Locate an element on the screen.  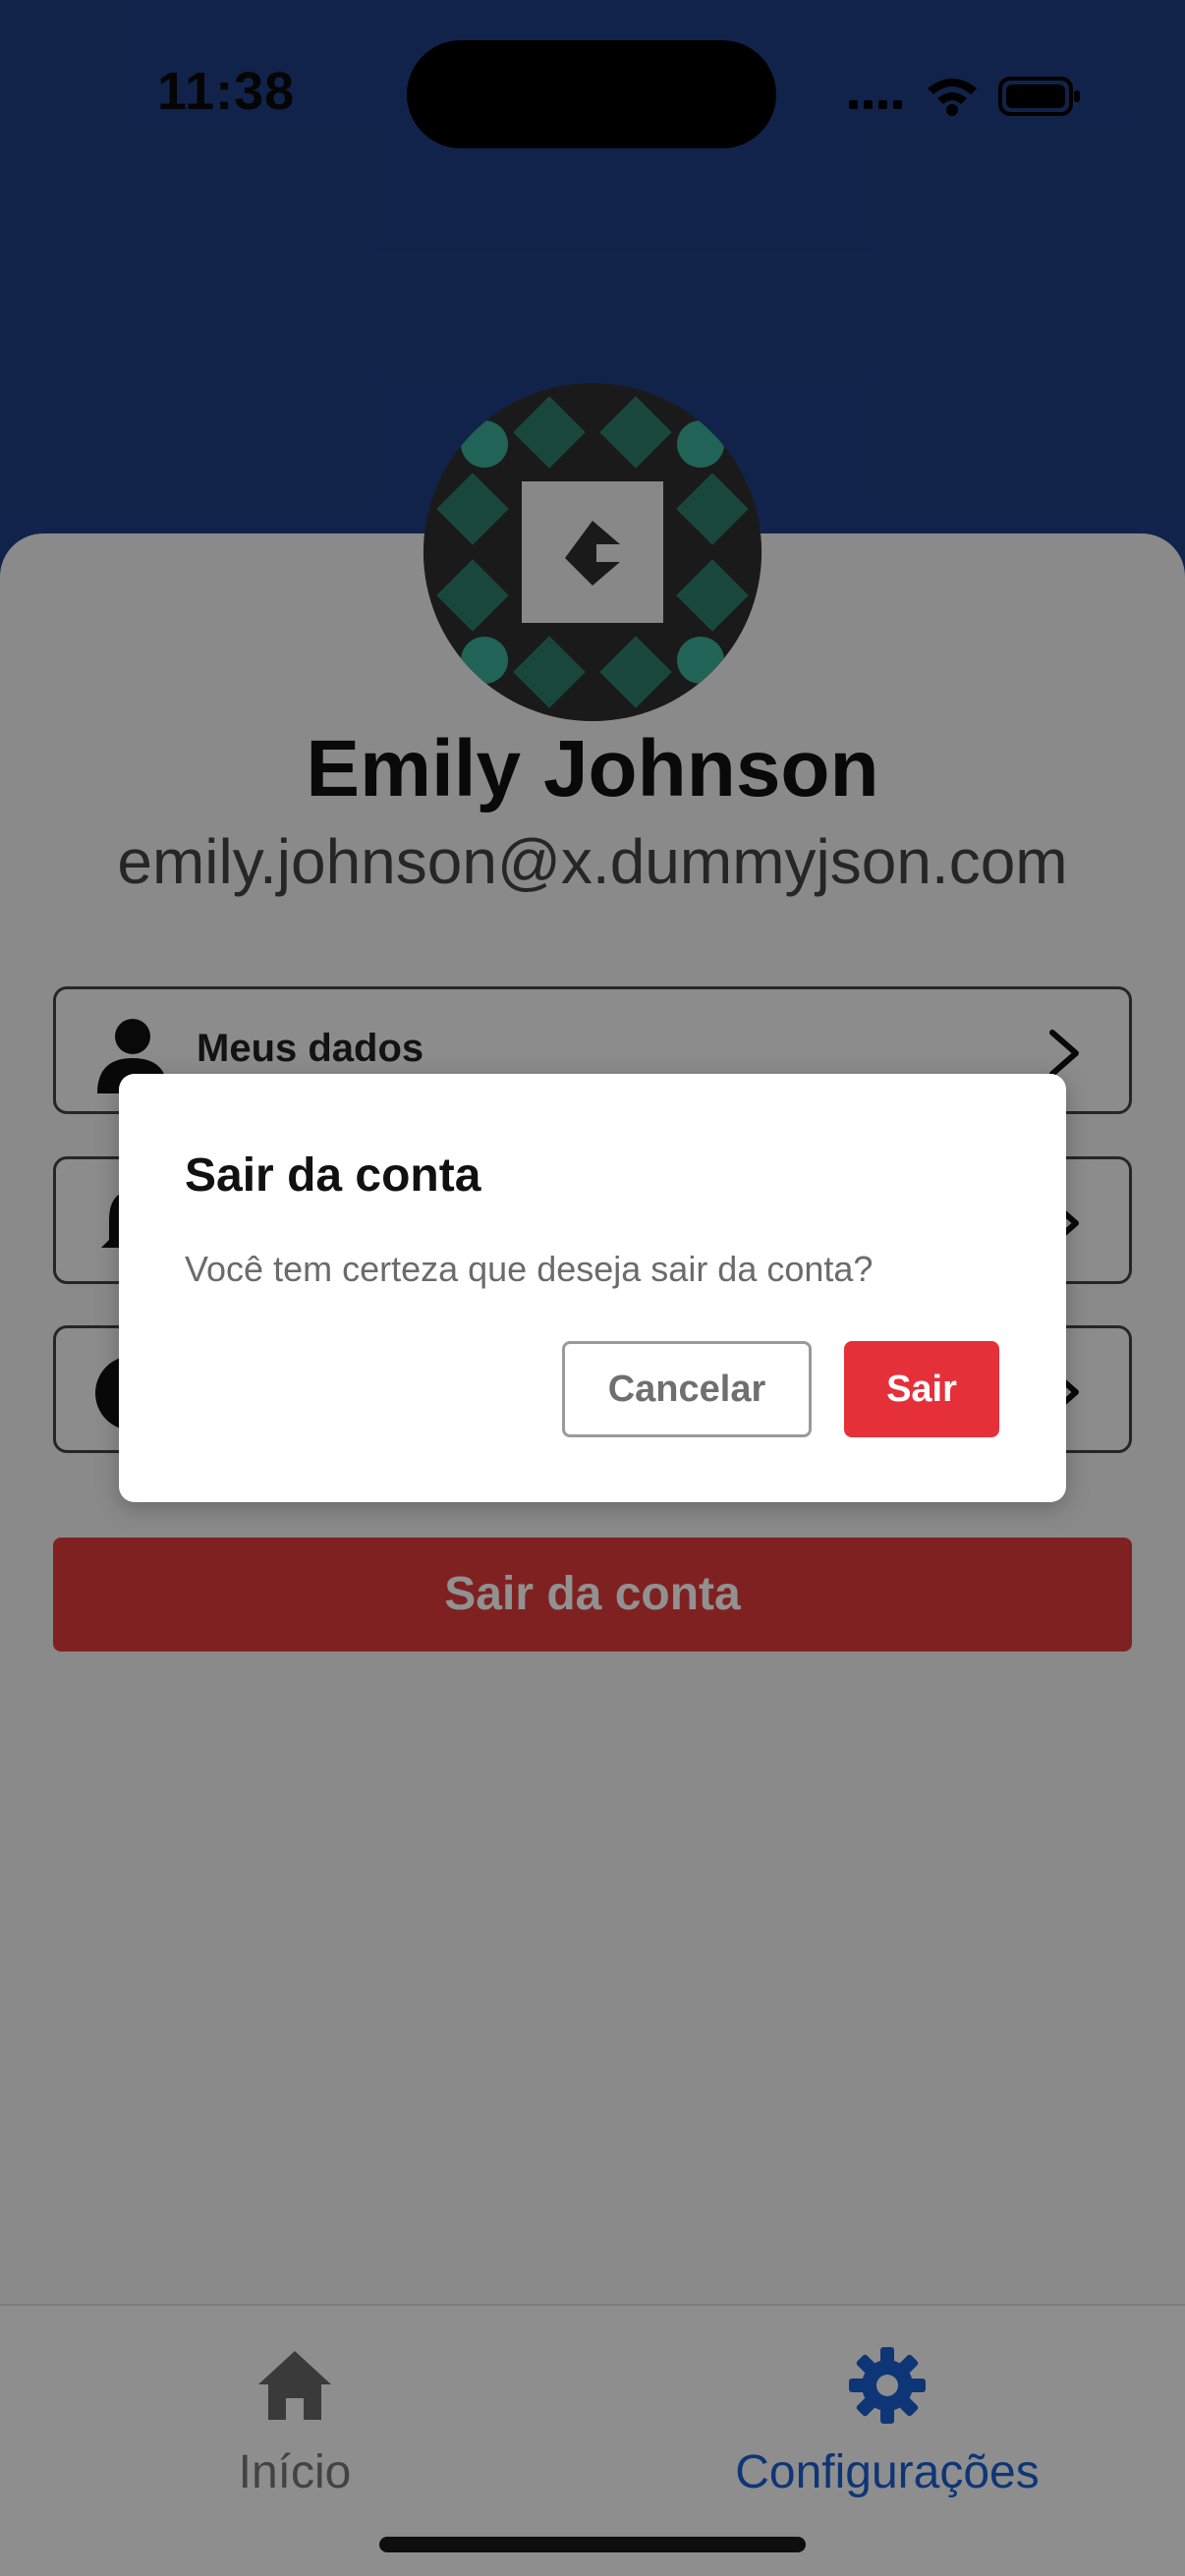
dialog-title: Sair da conta is located at coordinates (333, 1175).